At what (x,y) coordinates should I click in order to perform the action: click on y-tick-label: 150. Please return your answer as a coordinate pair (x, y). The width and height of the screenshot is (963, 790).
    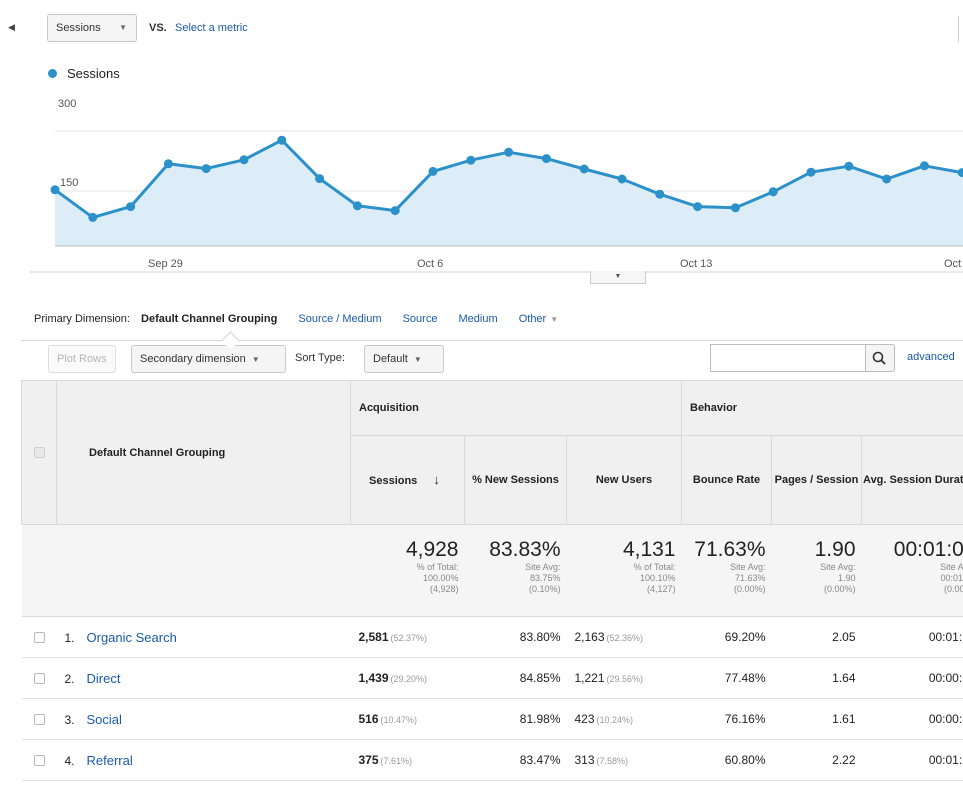
    Looking at the image, I should click on (69, 183).